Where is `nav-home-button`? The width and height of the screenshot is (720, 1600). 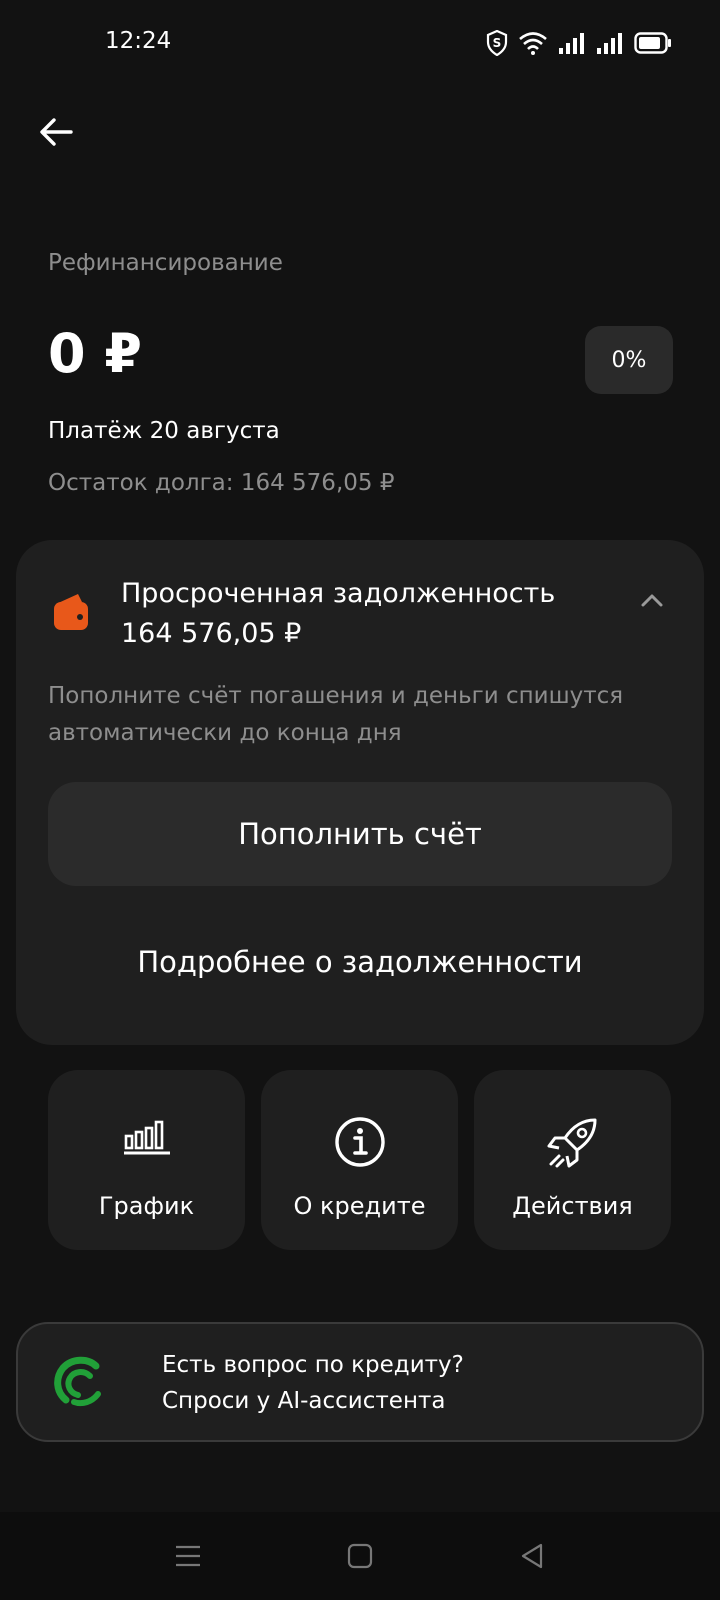 nav-home-button is located at coordinates (360, 1556).